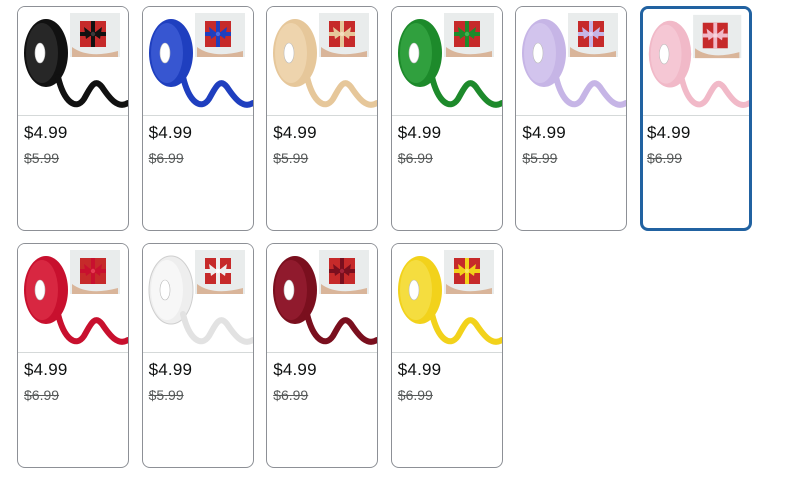 This screenshot has height=477, width=792. Describe the element at coordinates (197, 355) in the screenshot. I see `color-swatch-white: $4.99 $5.99` at that location.